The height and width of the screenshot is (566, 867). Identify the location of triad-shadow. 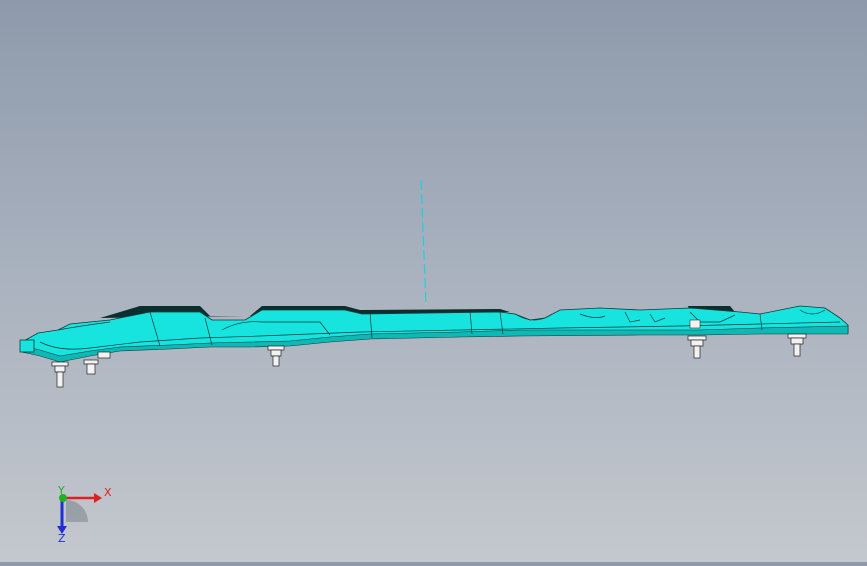
(77, 511).